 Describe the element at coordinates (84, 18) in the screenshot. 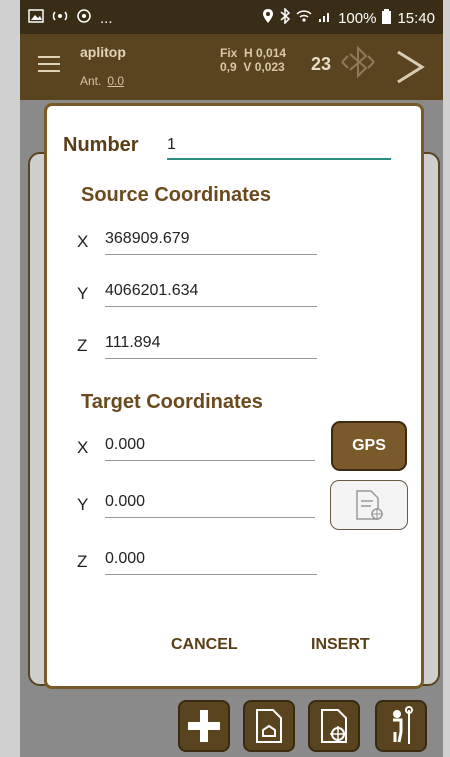

I see `location-ring-icon` at that location.